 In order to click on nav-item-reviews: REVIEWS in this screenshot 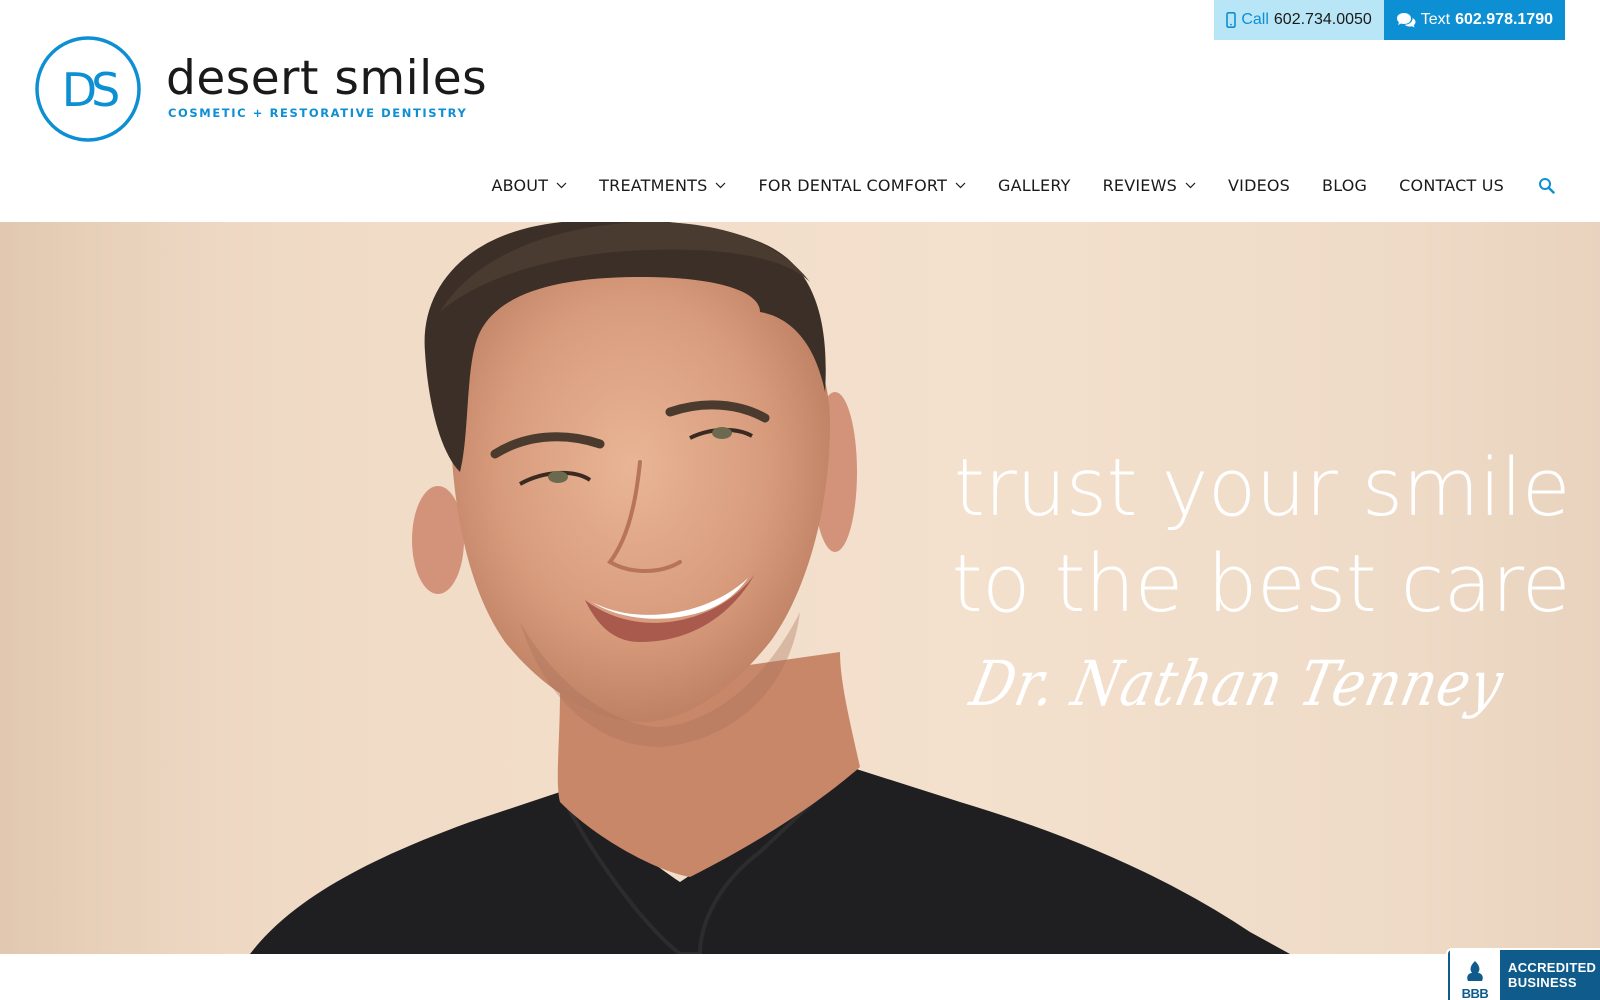, I will do `click(1149, 185)`.